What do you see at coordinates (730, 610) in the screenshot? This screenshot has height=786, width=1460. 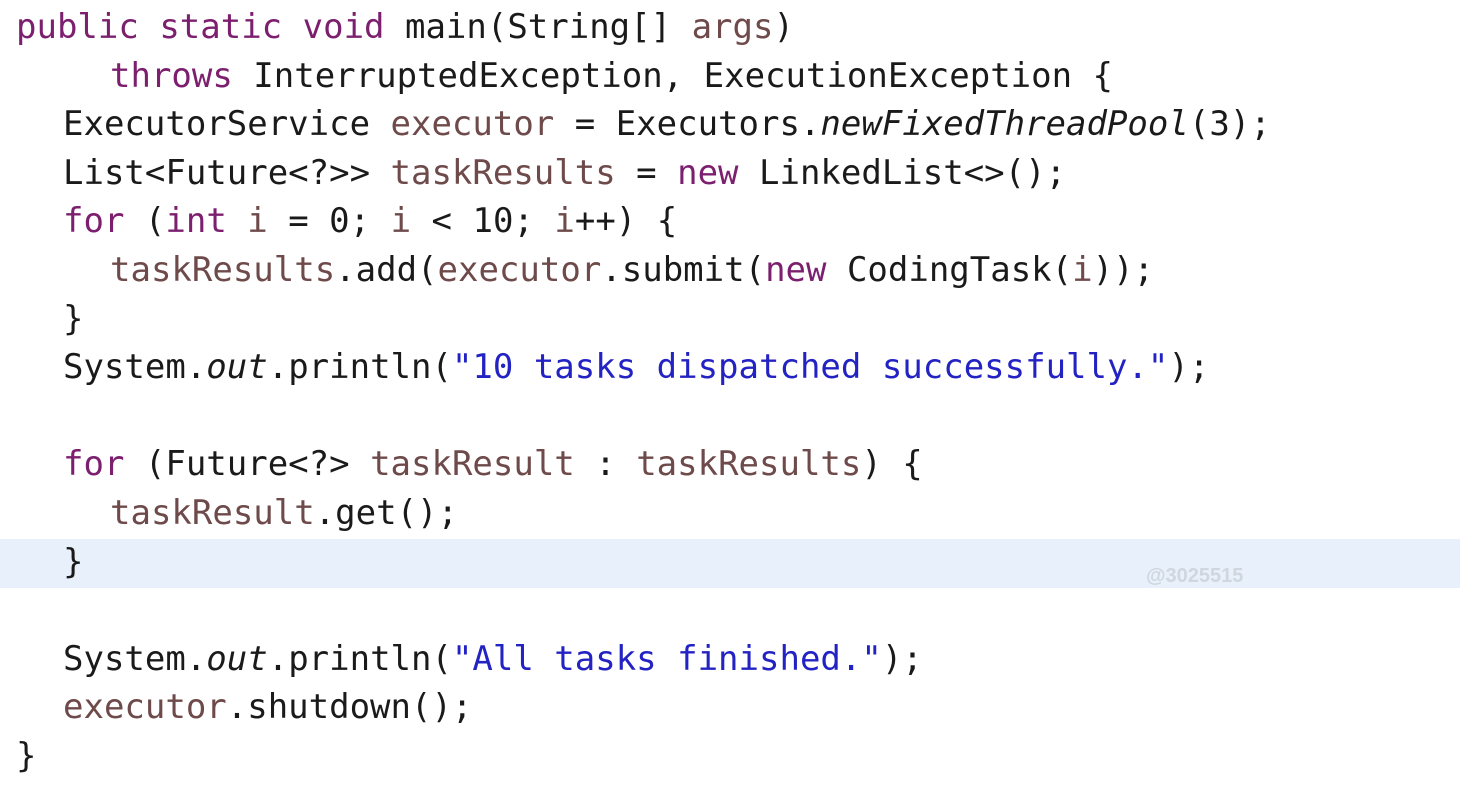 I see `code-line-13-empty` at bounding box center [730, 610].